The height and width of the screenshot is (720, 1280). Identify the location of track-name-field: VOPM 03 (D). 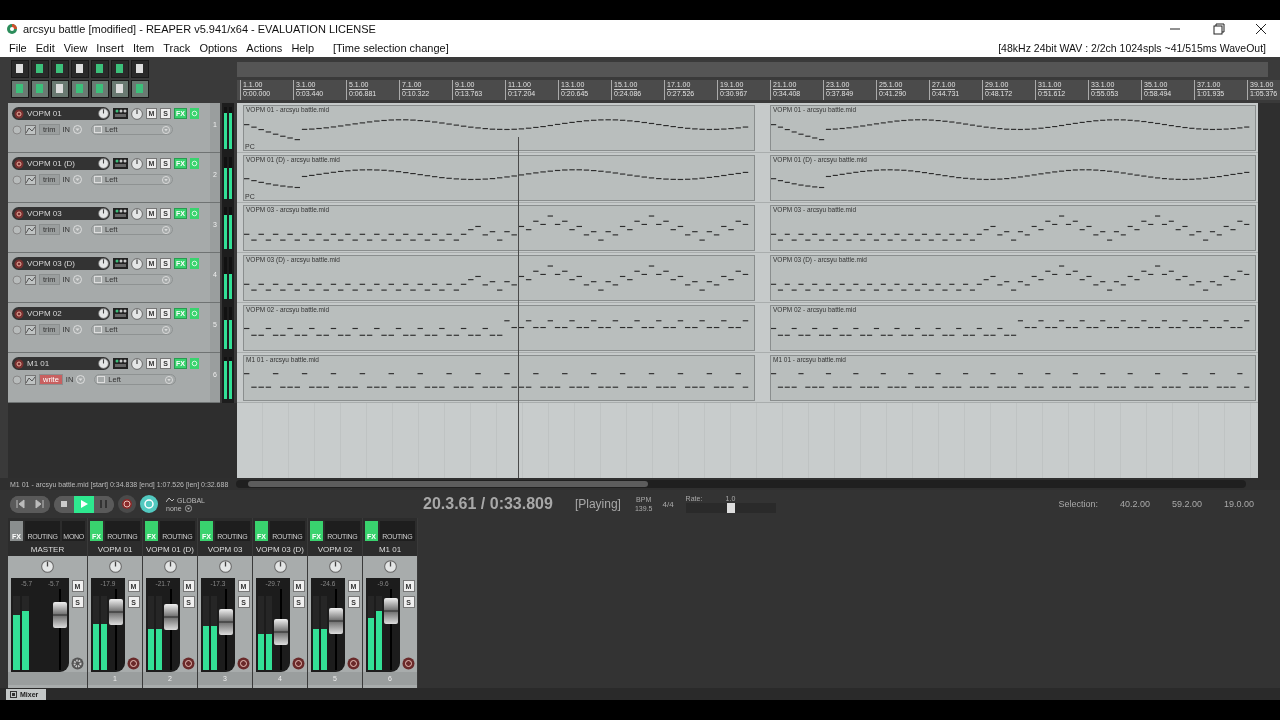
(61, 263).